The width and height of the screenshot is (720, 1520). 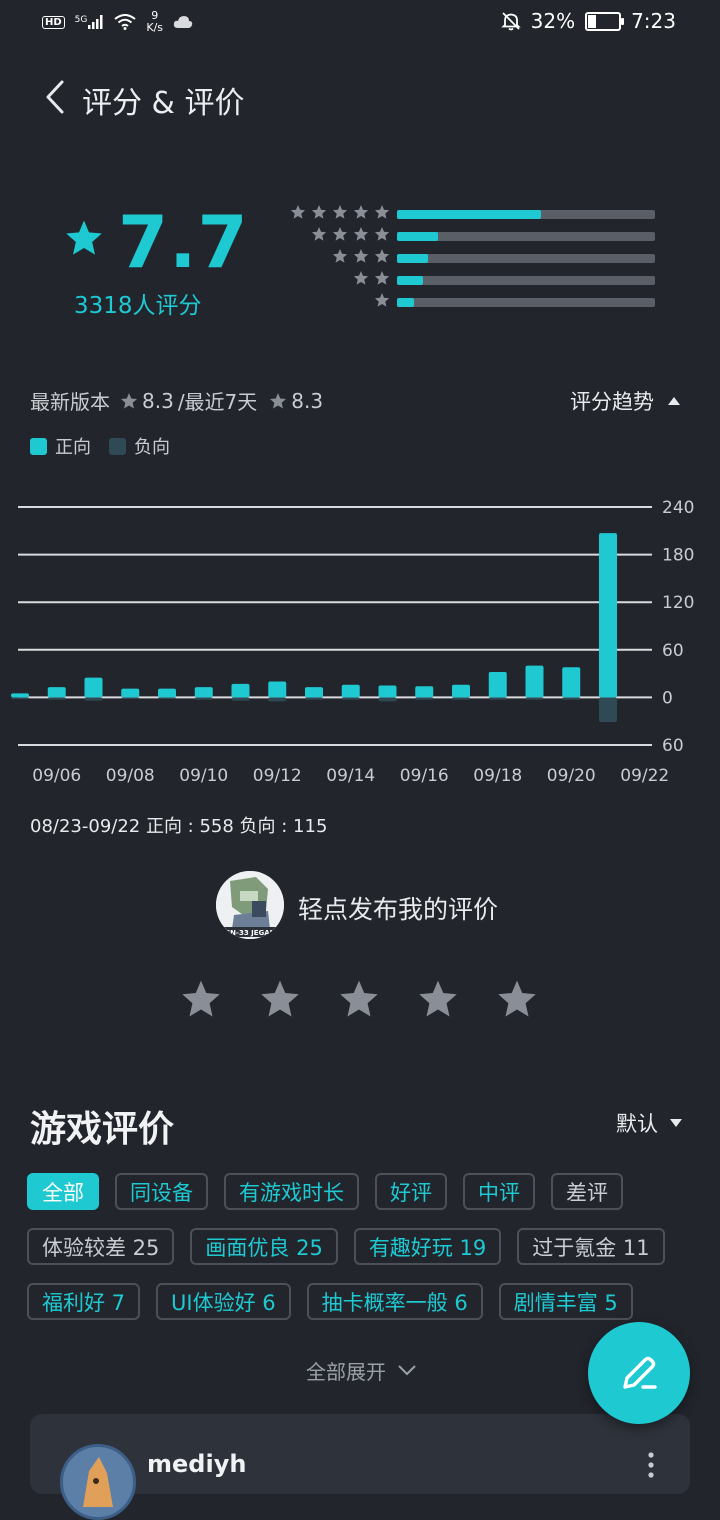 I want to click on y-tick-label: 60, so click(x=673, y=746).